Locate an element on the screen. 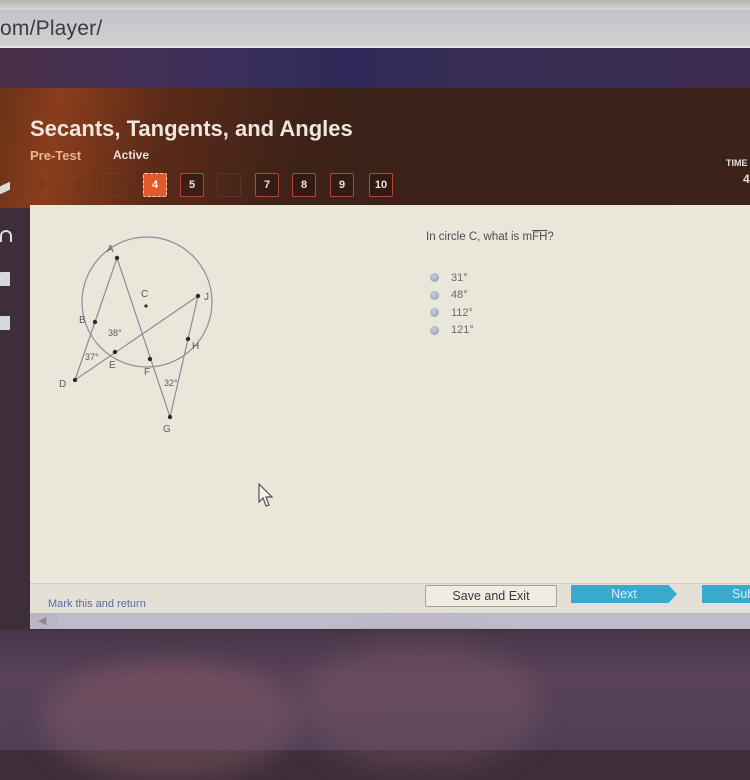 Image resolution: width=750 pixels, height=780 pixels. label-b: B is located at coordinates (82, 320).